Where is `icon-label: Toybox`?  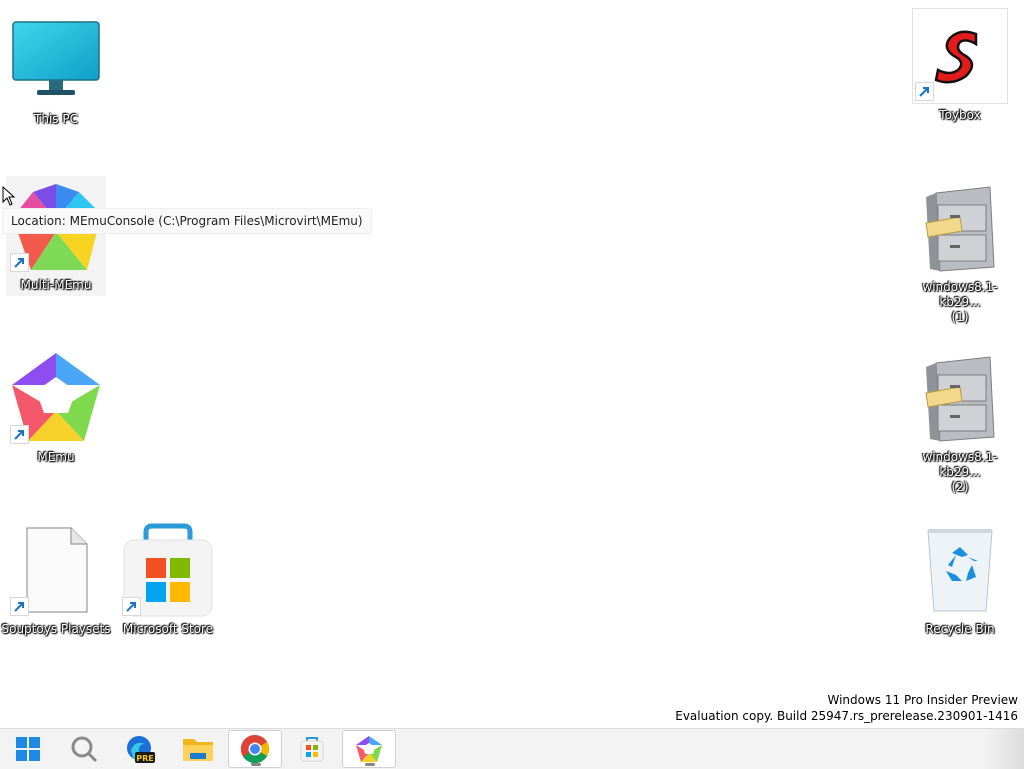
icon-label: Toybox is located at coordinates (960, 115).